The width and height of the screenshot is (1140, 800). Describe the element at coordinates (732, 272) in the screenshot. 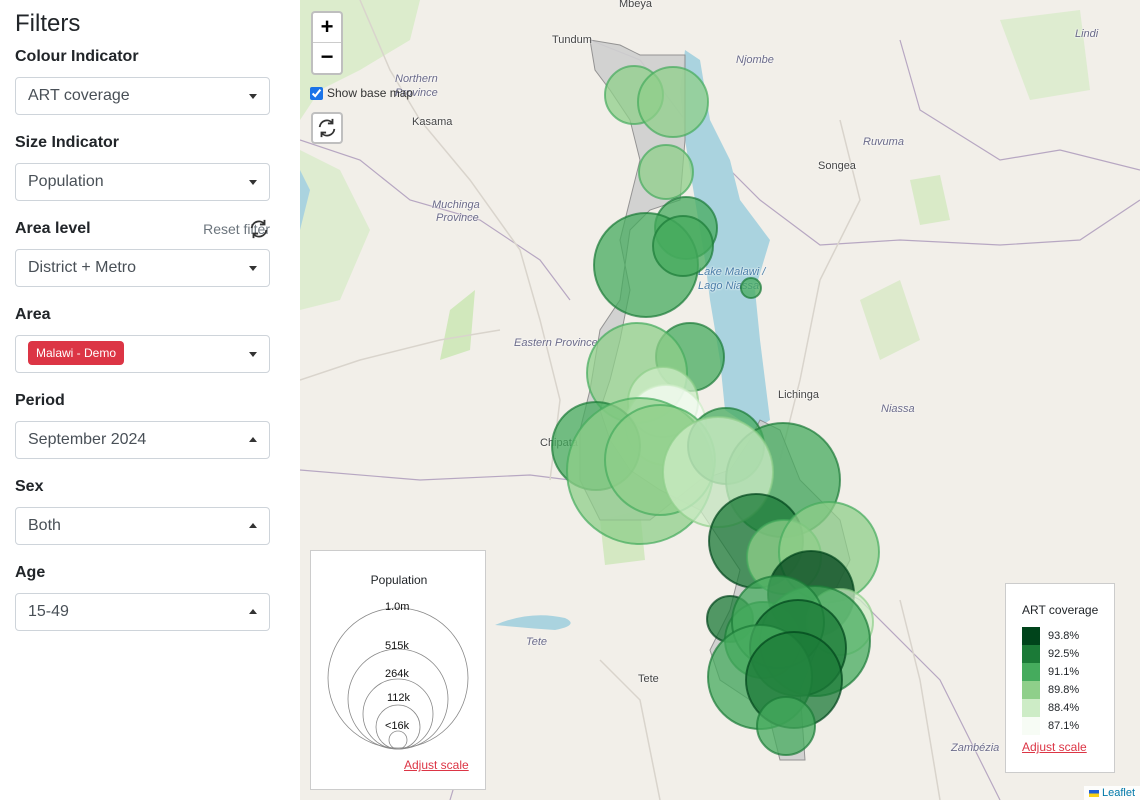

I see `place-label-lake-malawi: Lake Malawi /` at that location.